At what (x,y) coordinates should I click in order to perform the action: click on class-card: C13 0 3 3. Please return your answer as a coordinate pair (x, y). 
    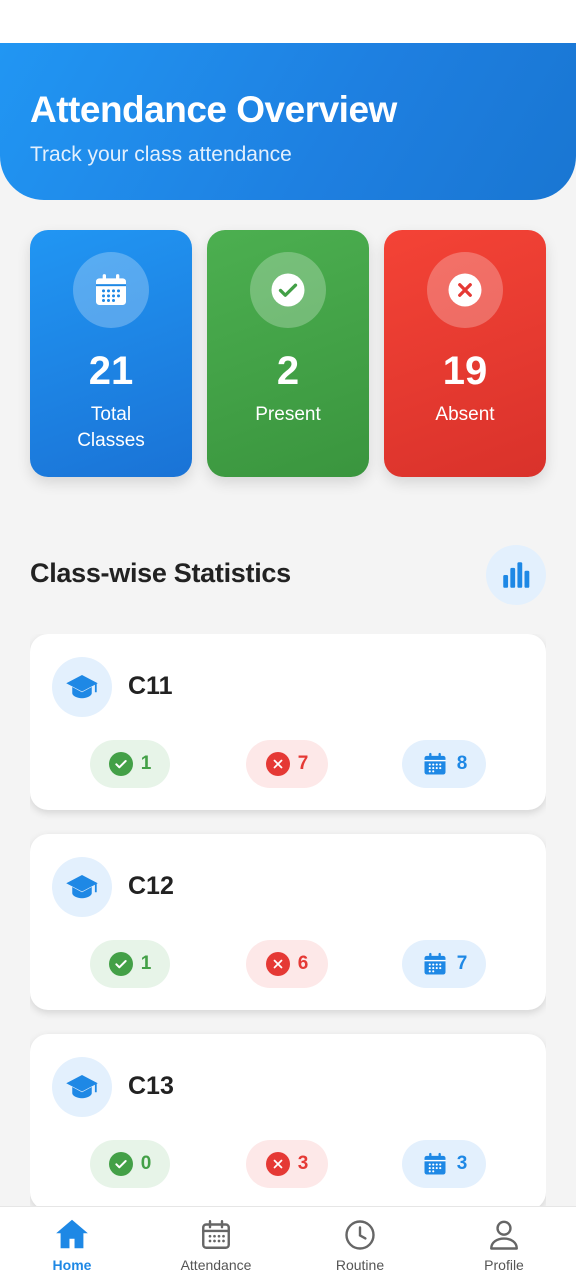
    Looking at the image, I should click on (288, 1120).